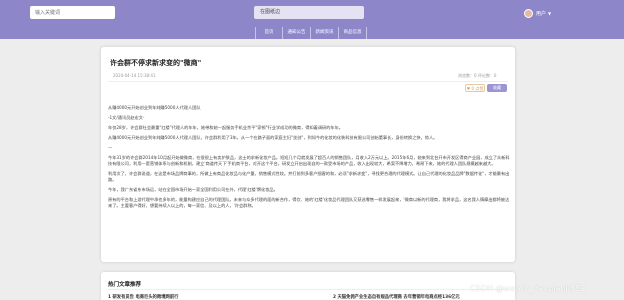  What do you see at coordinates (125, 285) in the screenshot?
I see `recommend-section-title: 热门文章推荐` at bounding box center [125, 285].